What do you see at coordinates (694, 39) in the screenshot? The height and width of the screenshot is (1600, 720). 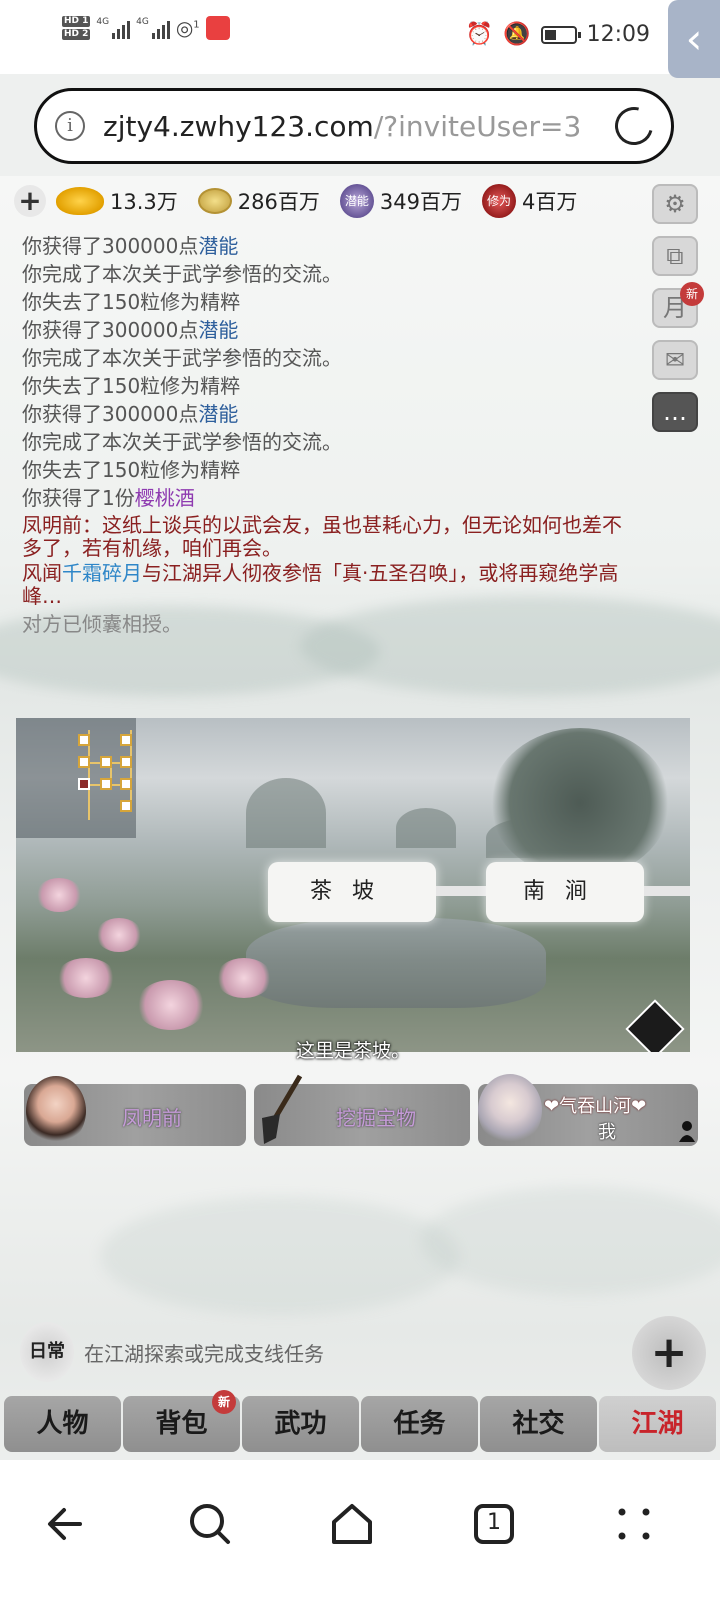 I see `side-panel-handle: ‹` at bounding box center [694, 39].